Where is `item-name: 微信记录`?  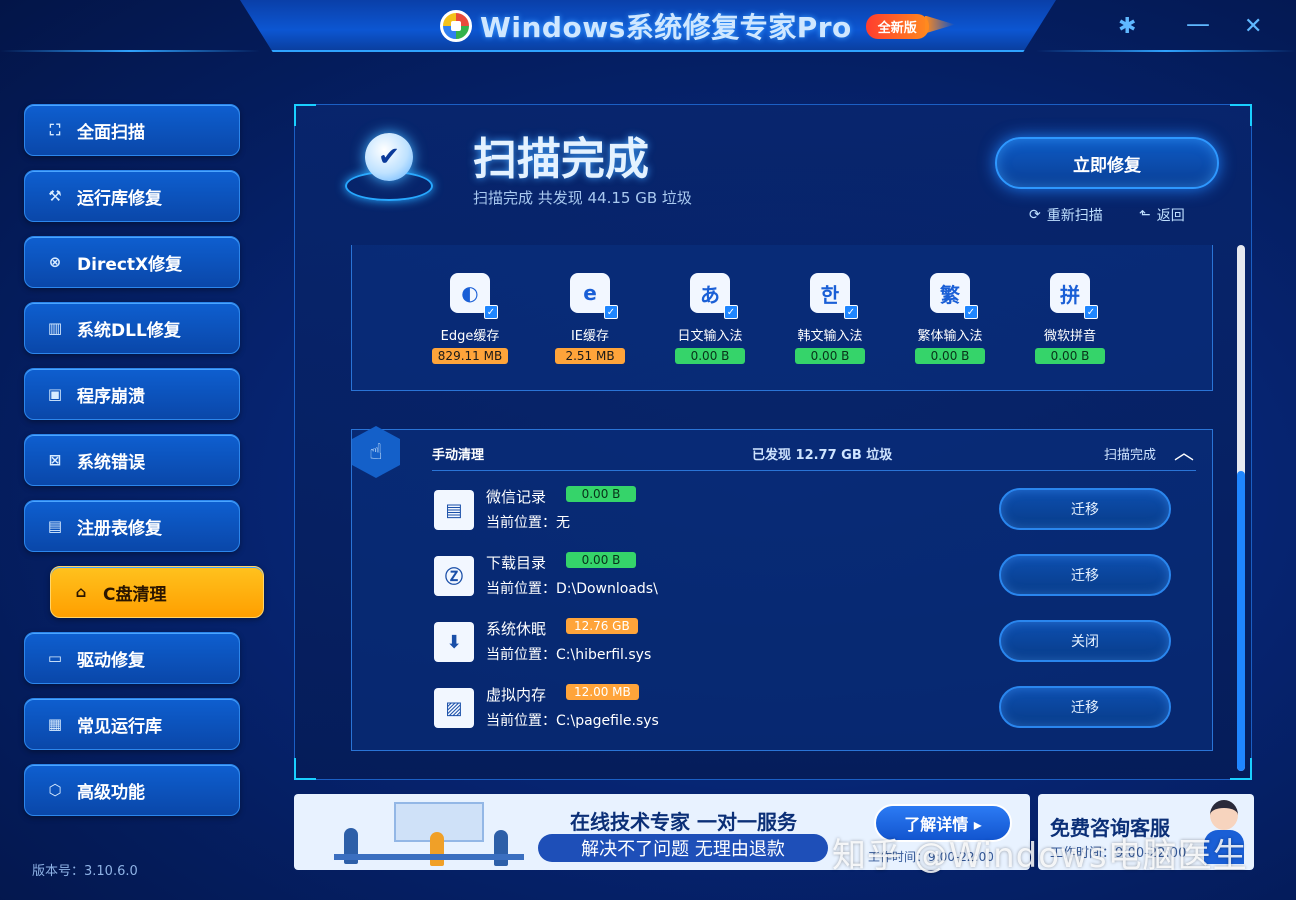 item-name: 微信记录 is located at coordinates (516, 497).